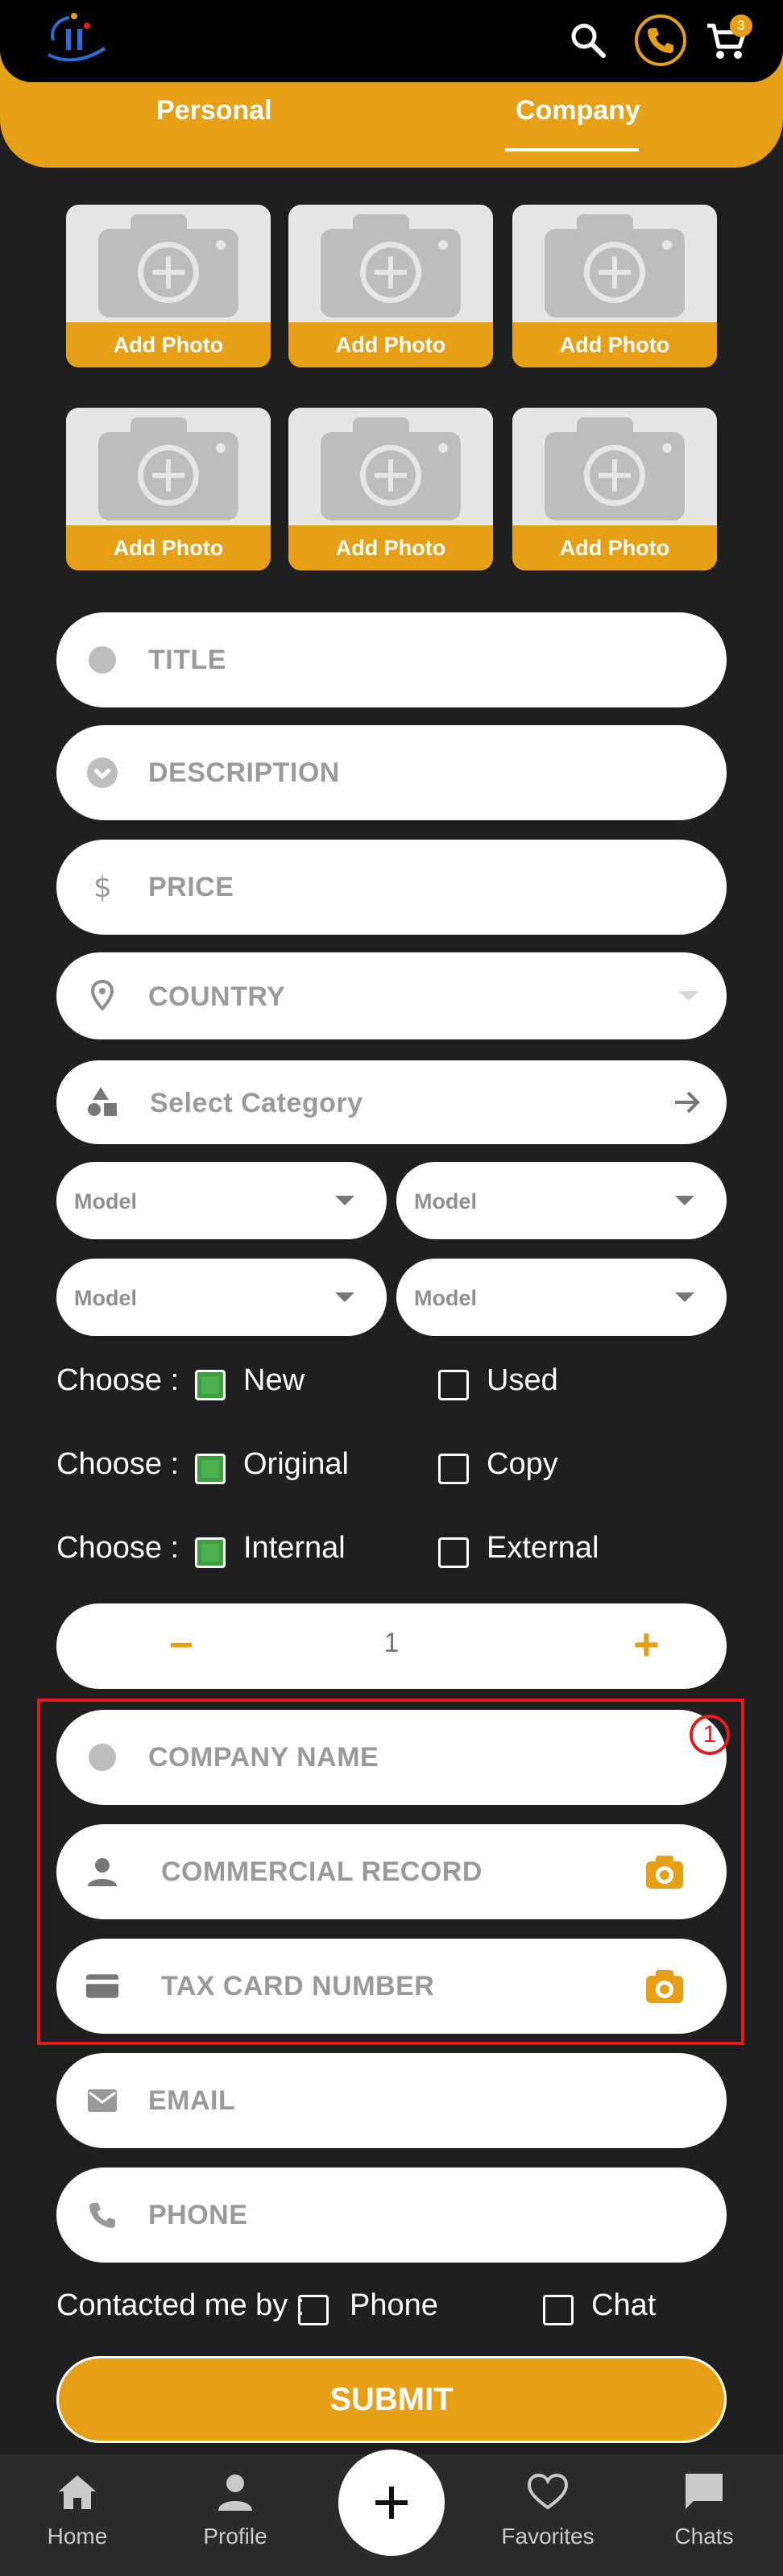 This screenshot has height=2576, width=783. What do you see at coordinates (710, 1735) in the screenshot?
I see `annotation-number-badge: 1` at bounding box center [710, 1735].